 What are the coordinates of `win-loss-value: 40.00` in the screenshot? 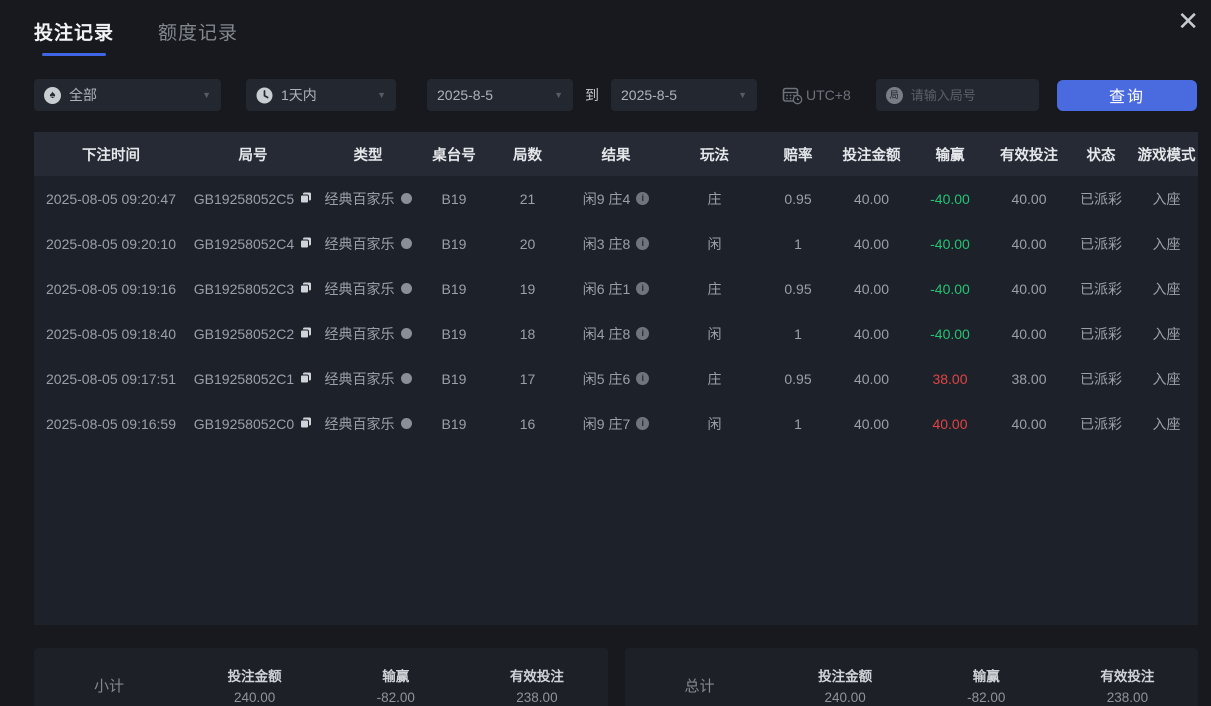 It's located at (950, 423).